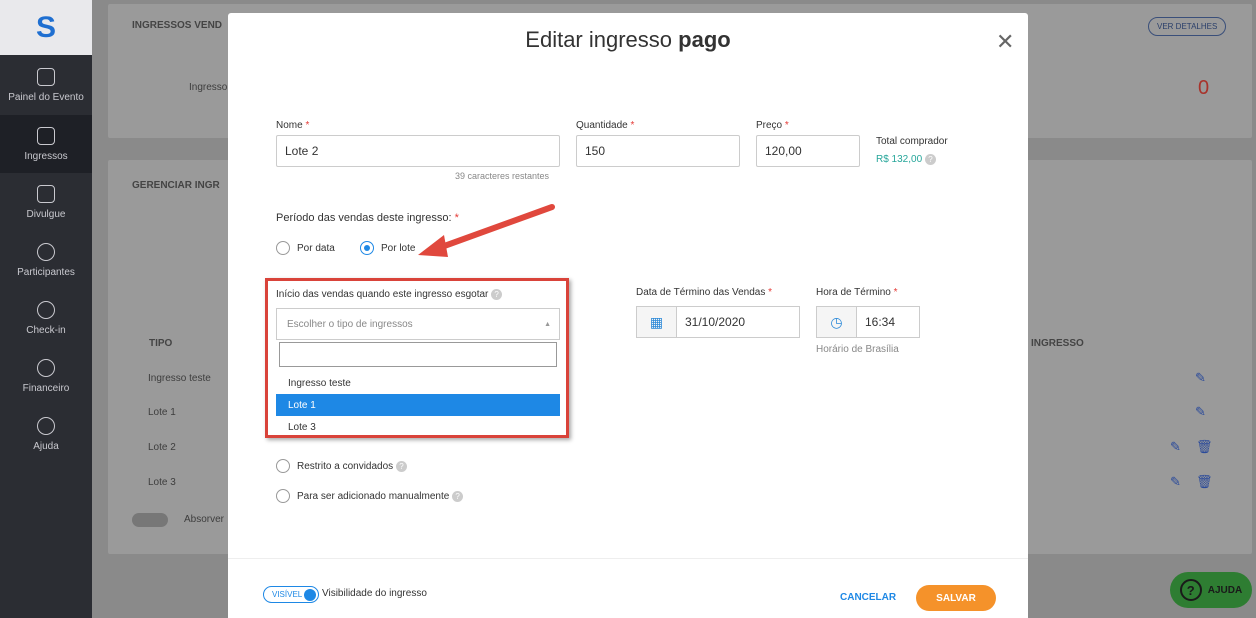 This screenshot has width=1256, height=618. I want to click on price-label: Preço *, so click(772, 125).